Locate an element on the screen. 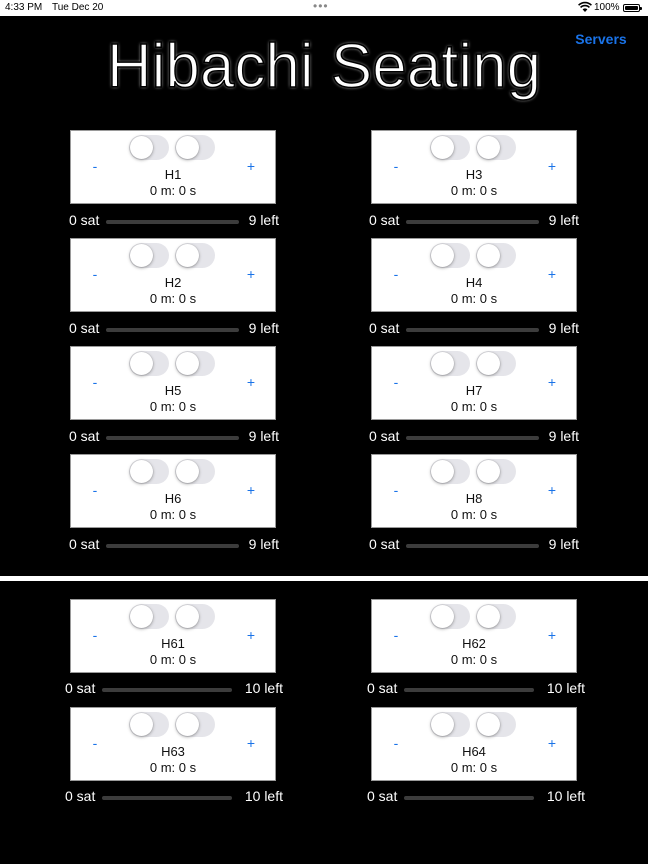  table-card: - + H3 0 m: 0 s is located at coordinates (474, 167).